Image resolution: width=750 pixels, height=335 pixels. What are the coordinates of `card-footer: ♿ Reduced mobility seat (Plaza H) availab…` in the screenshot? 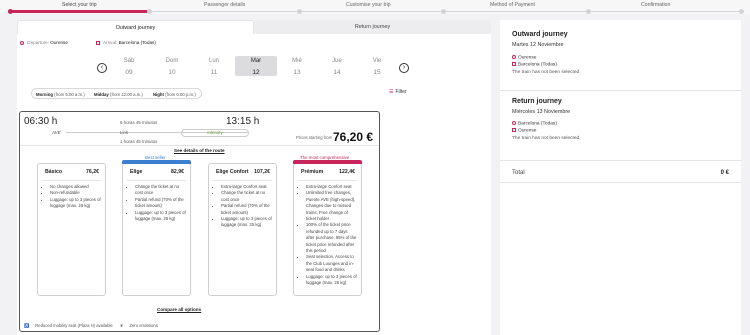 It's located at (94, 326).